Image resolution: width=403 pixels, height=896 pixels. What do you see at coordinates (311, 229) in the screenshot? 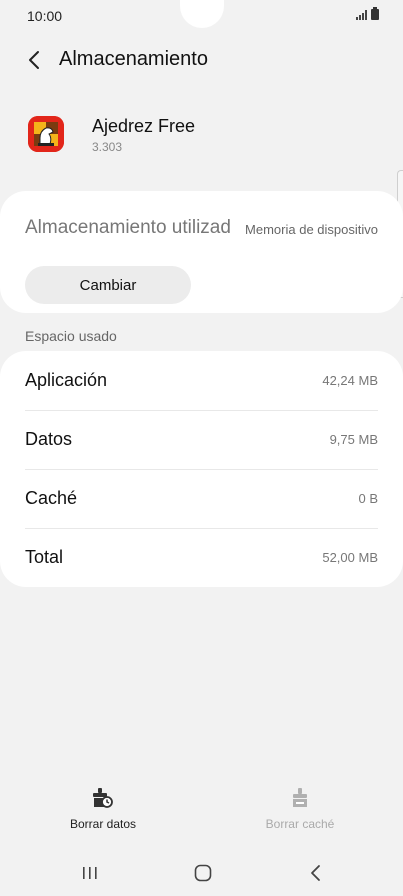
I see `storage-location: Memoria de dispositivo` at bounding box center [311, 229].